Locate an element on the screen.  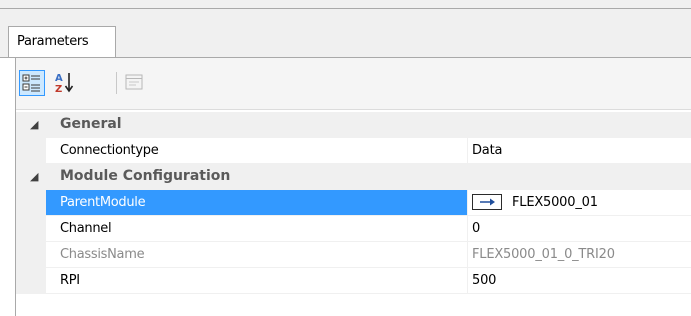
property-row-rpi: RPI 500 is located at coordinates (353, 281).